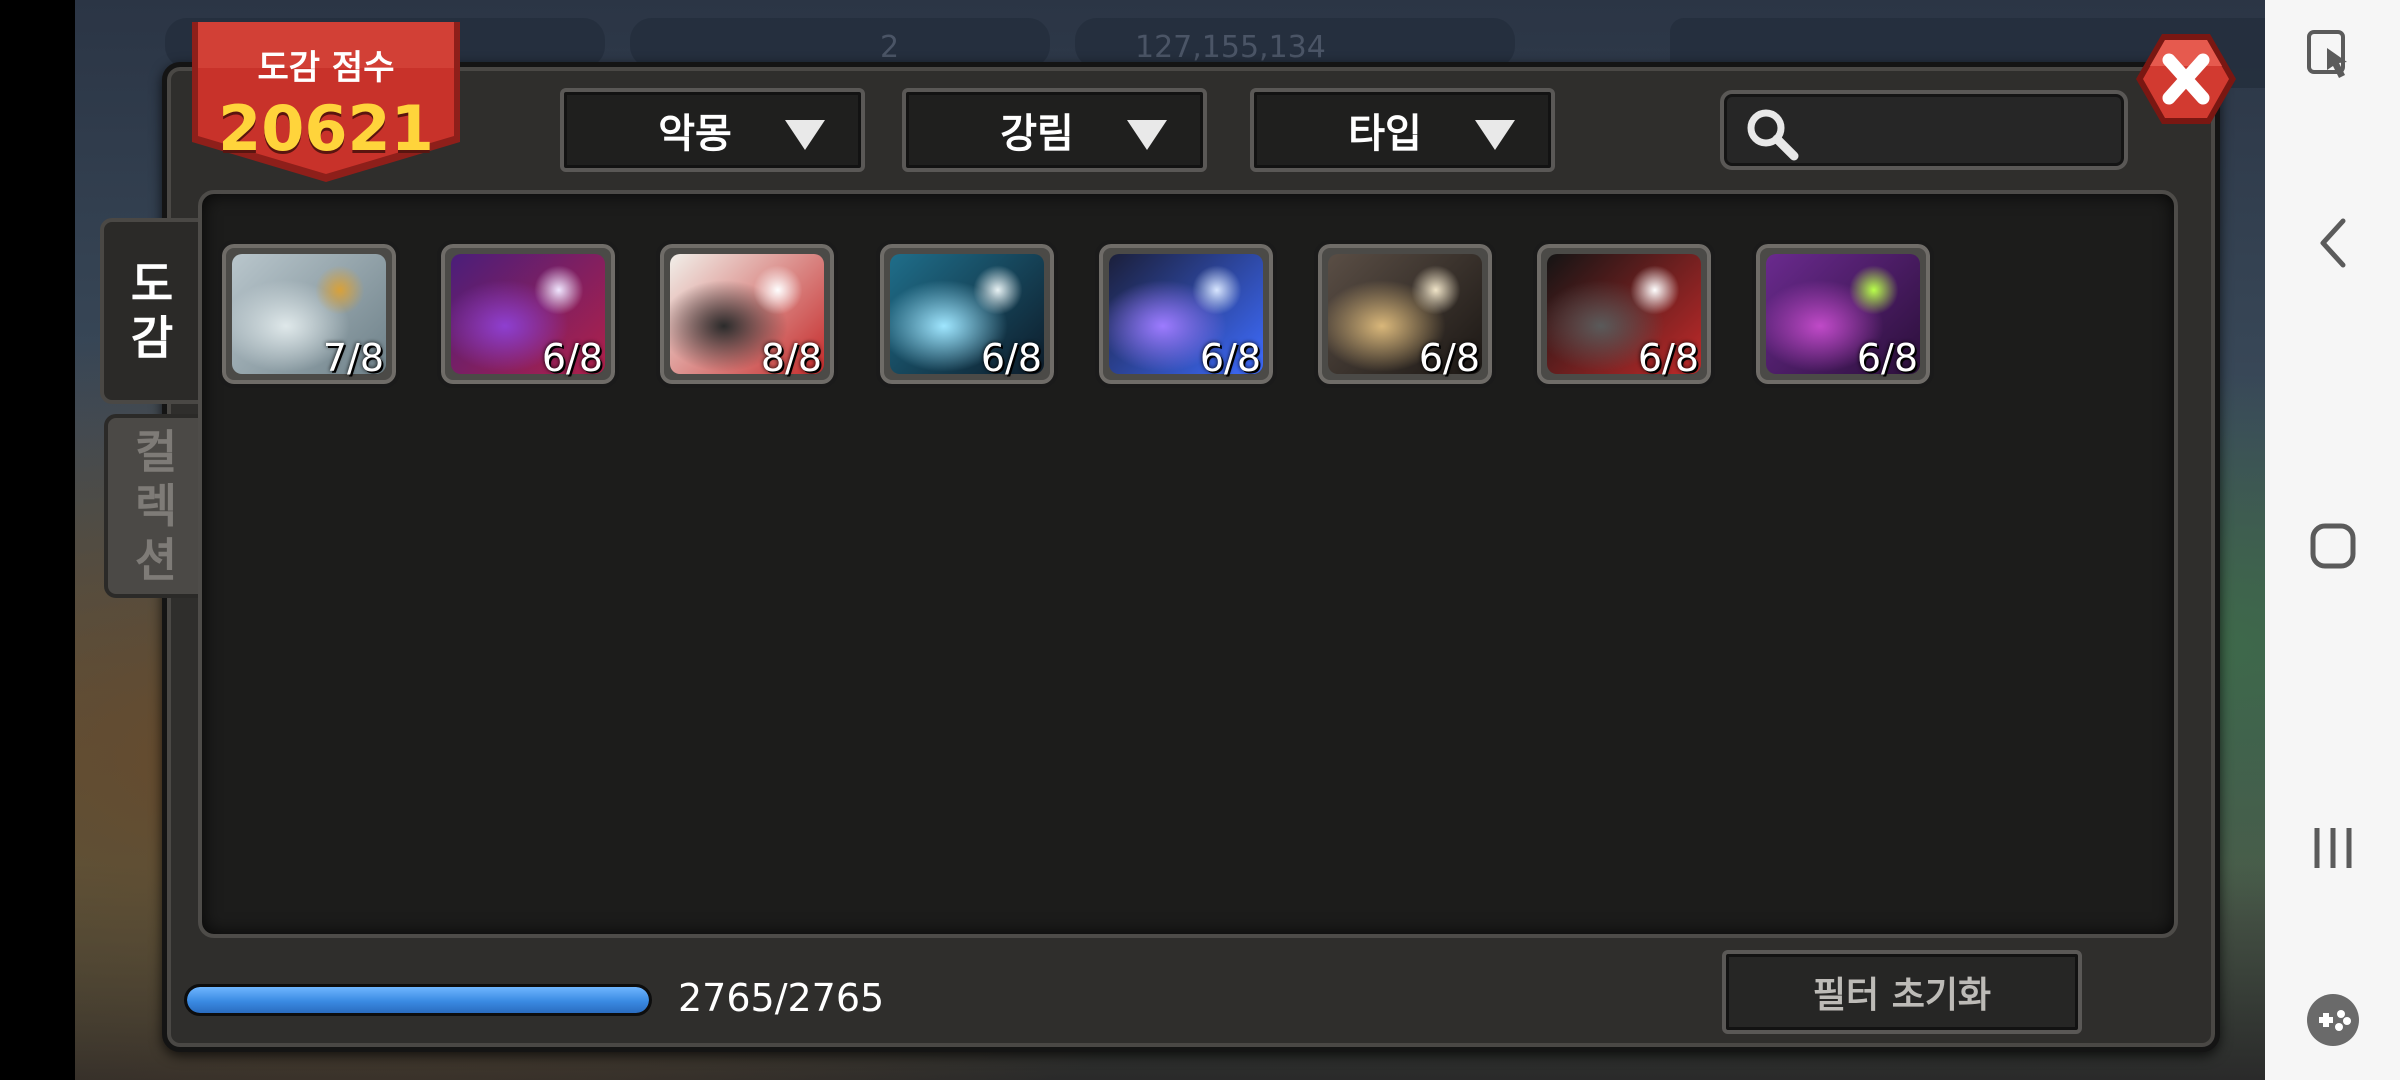 The image size is (2400, 1080). What do you see at coordinates (695, 134) in the screenshot?
I see `dropdown-label: 악몽` at bounding box center [695, 134].